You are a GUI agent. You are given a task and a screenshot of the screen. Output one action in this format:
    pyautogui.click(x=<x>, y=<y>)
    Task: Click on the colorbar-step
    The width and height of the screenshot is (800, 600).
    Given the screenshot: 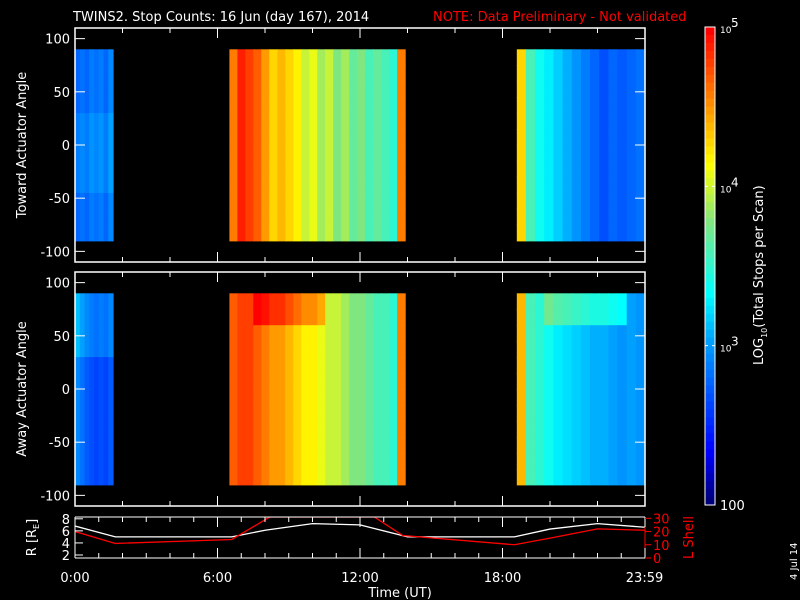 What is the action you would take?
    pyautogui.click(x=710, y=158)
    